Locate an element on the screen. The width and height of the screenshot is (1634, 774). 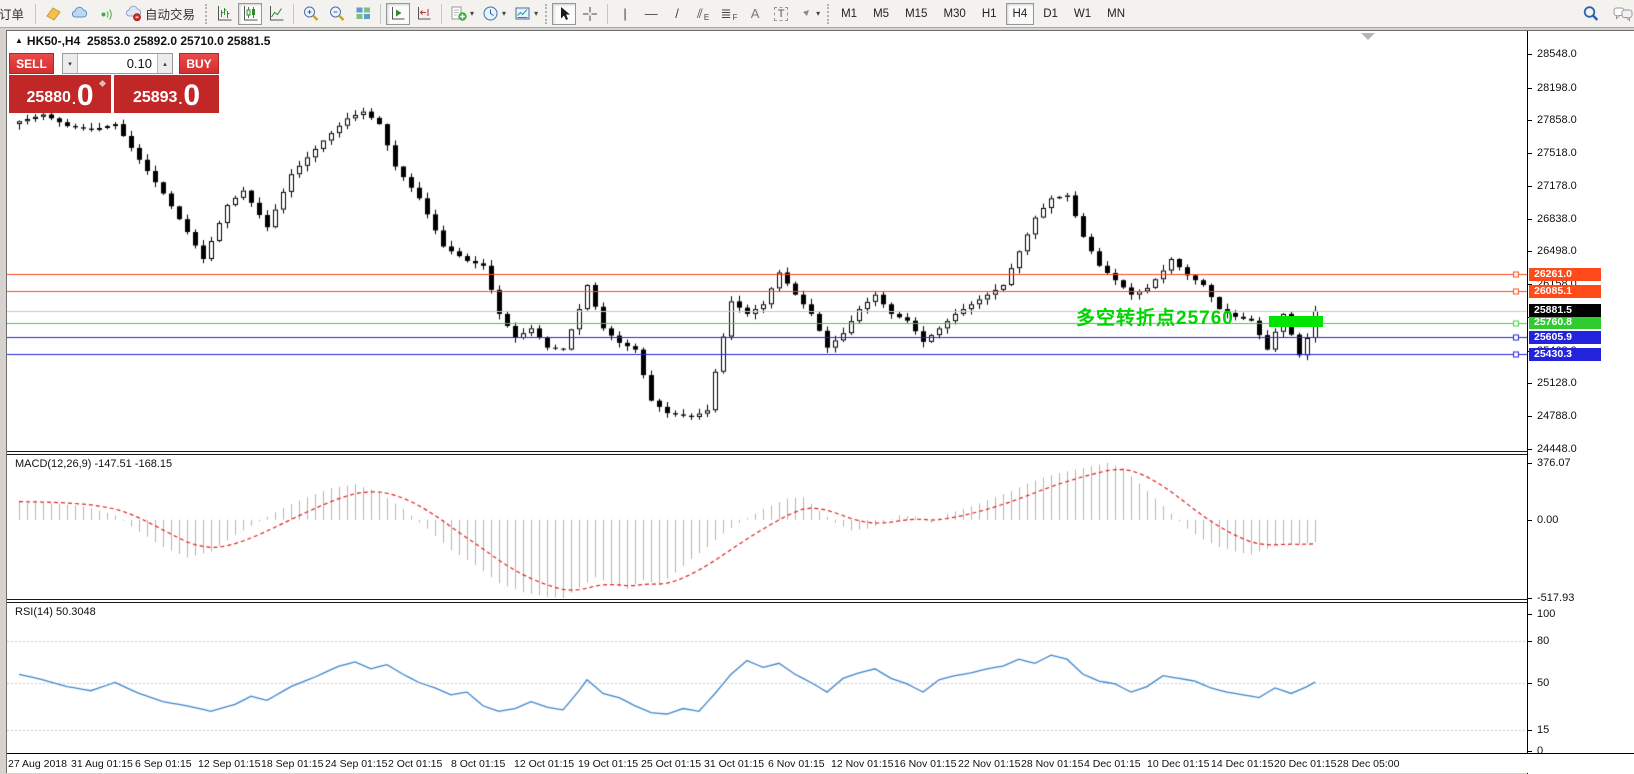
date-tick-label: 12 Oct 01:15 is located at coordinates (544, 764).